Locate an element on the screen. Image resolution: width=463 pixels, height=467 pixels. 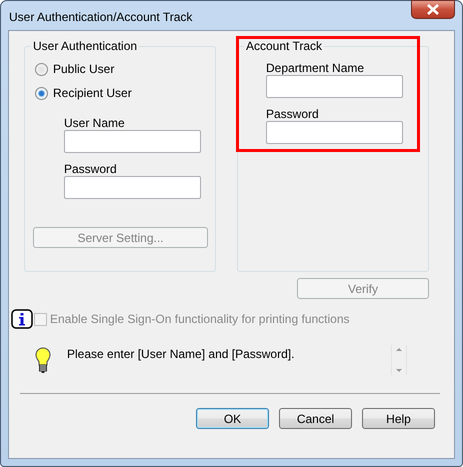
window-title: User Authentication/Account Track is located at coordinates (100, 17).